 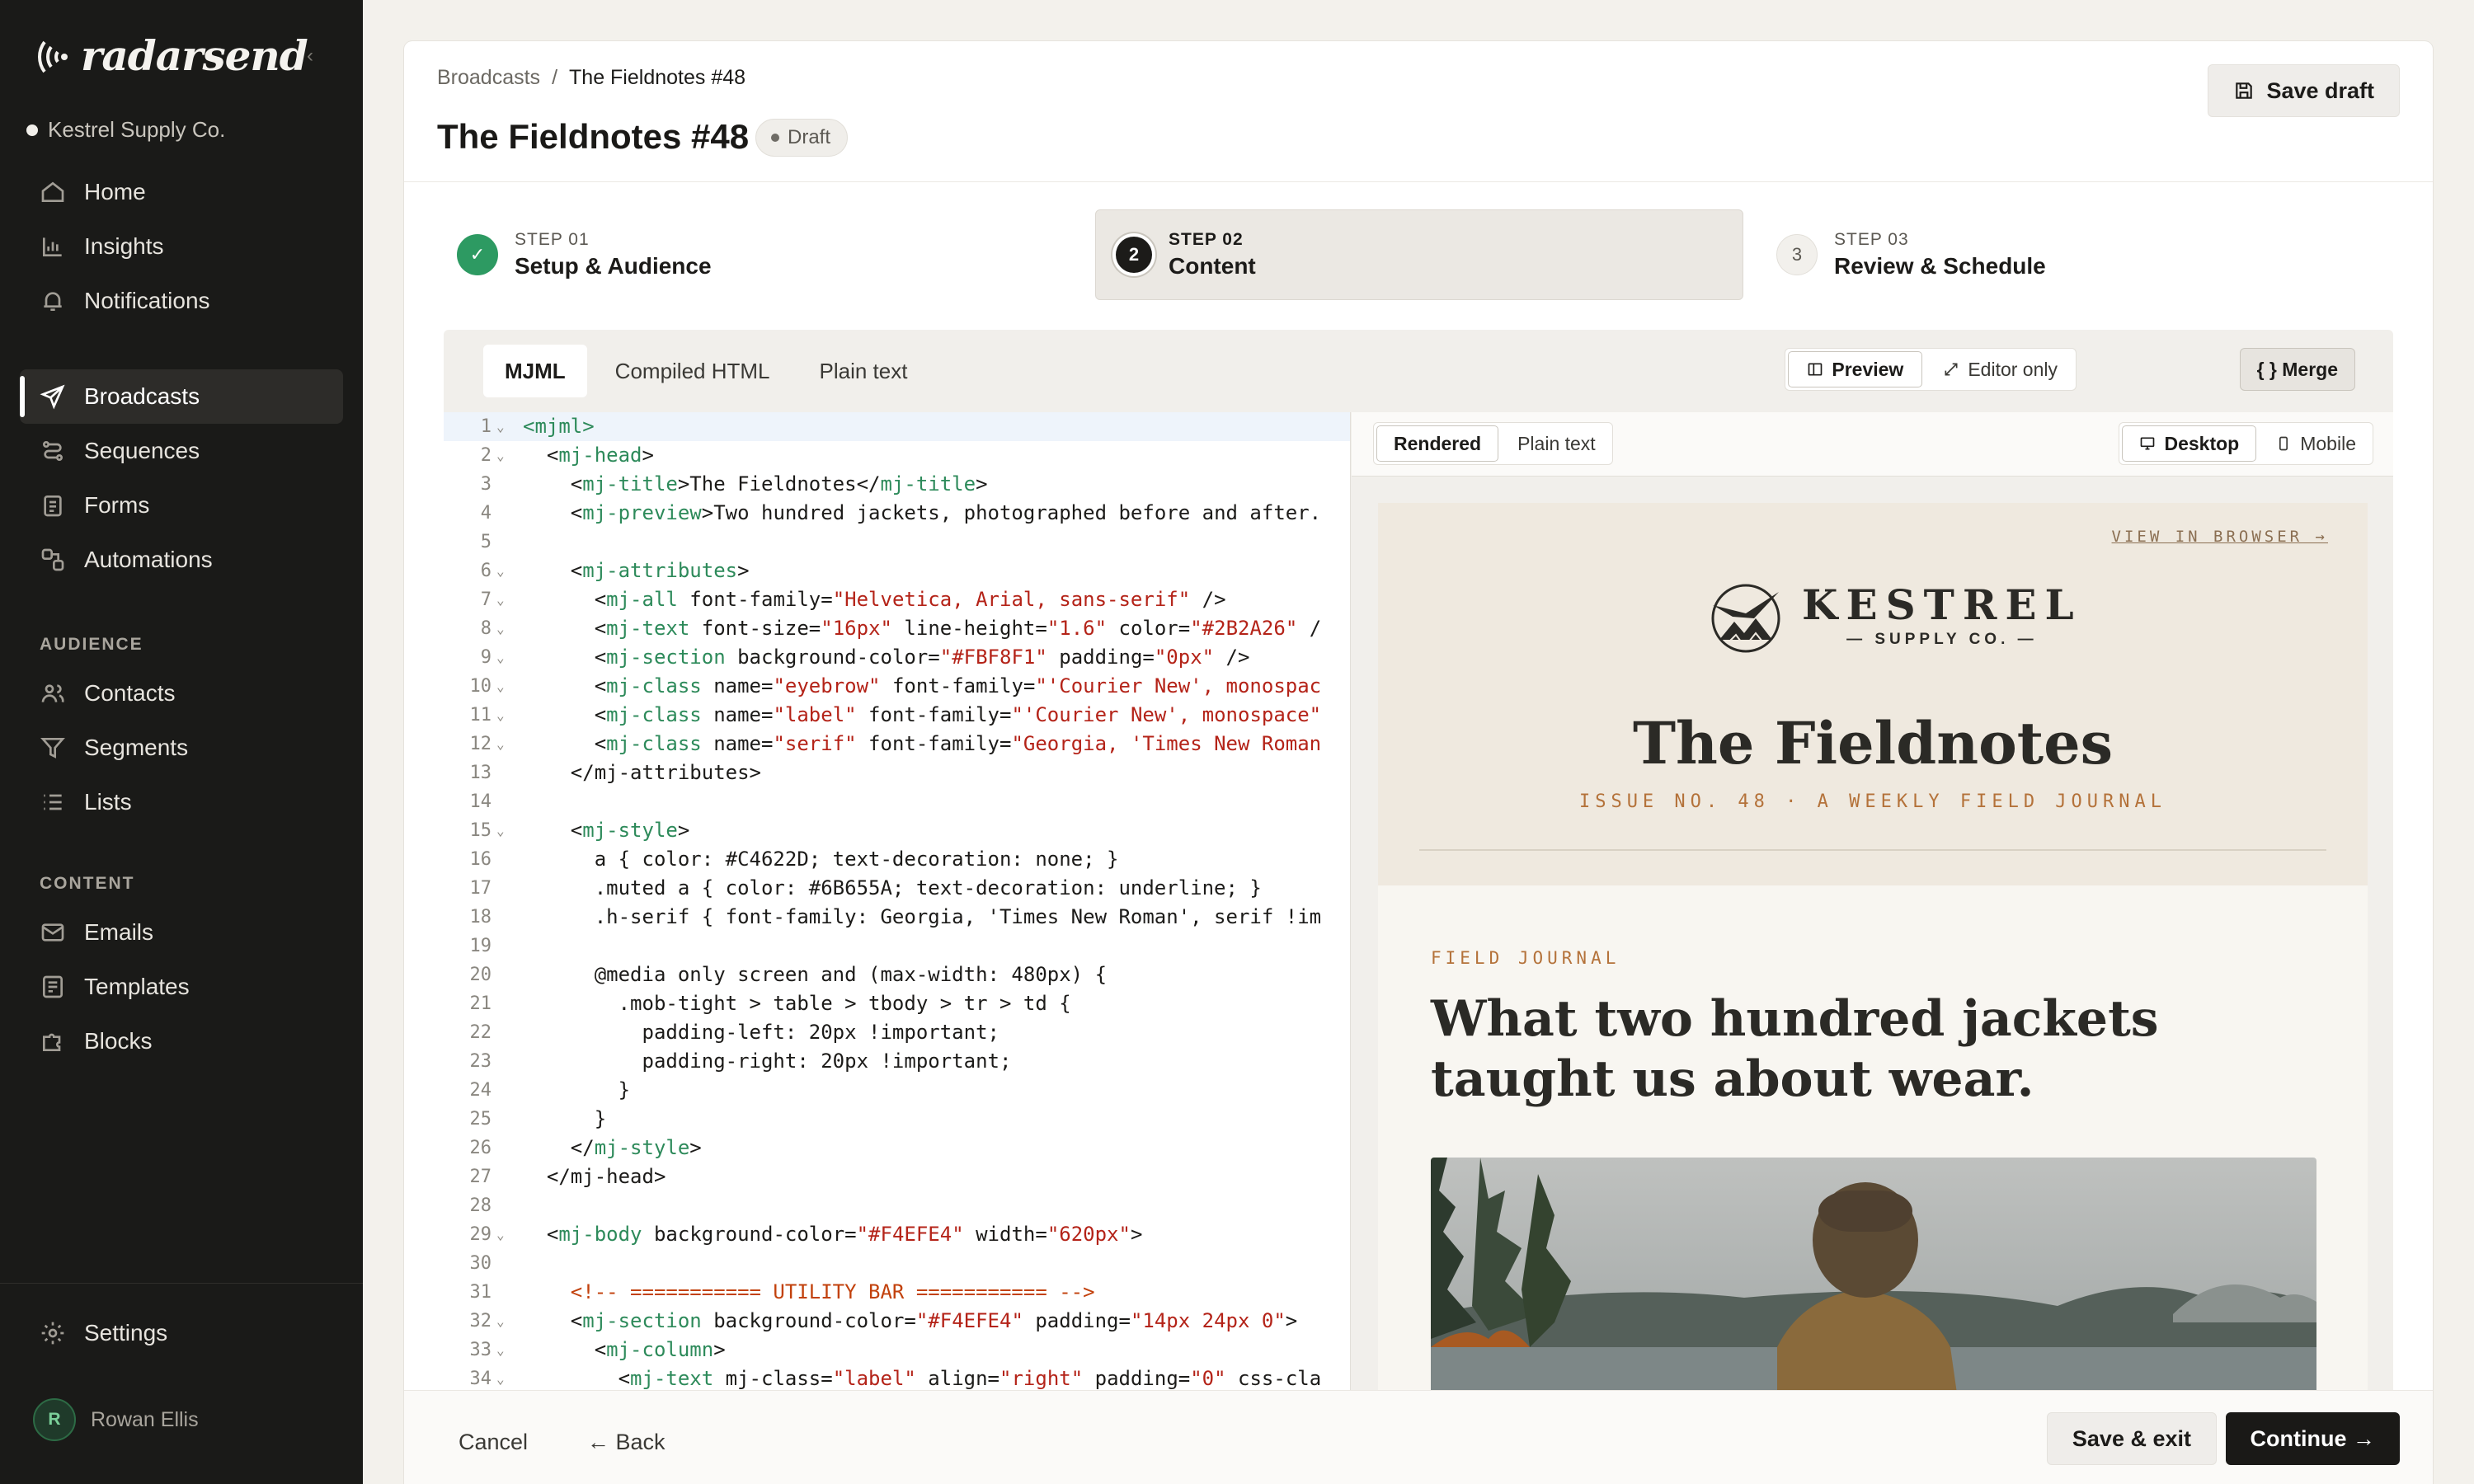 I want to click on continue-button: Continue →, so click(x=2312, y=1438).